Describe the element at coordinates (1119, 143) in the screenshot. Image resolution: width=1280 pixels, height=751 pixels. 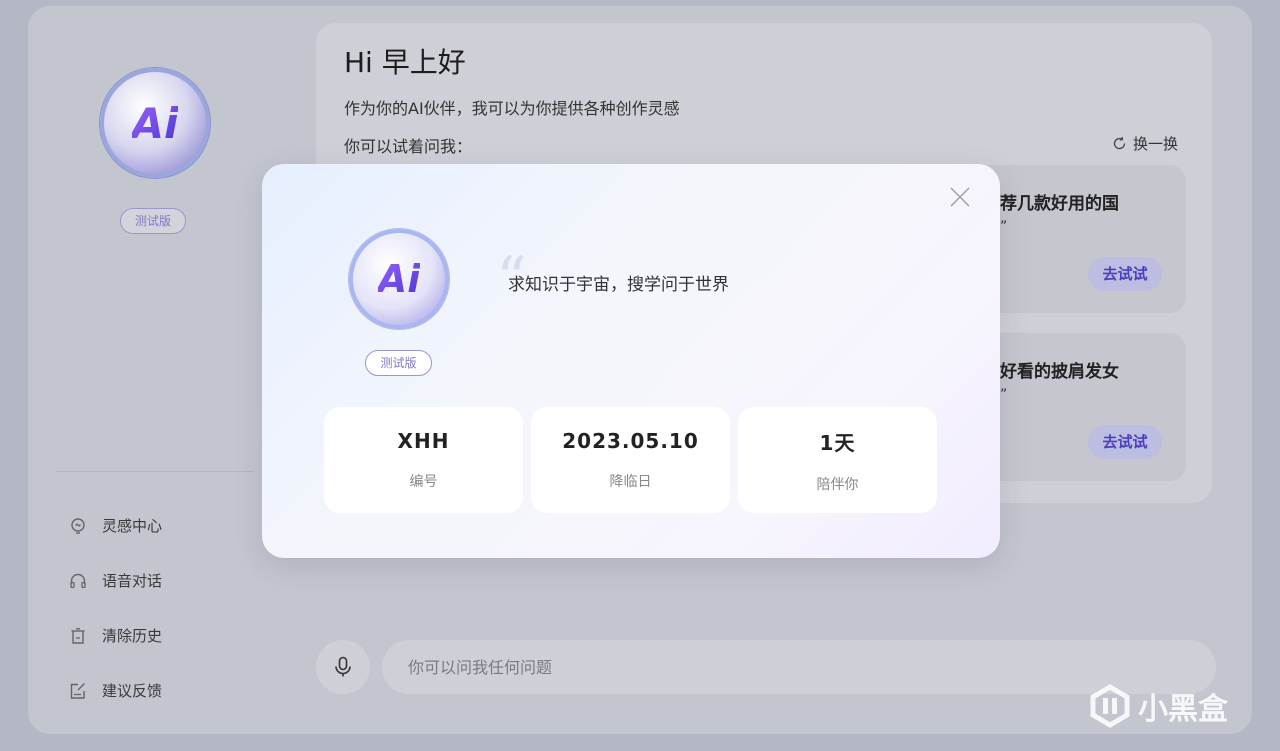
I see `refresh-icon` at that location.